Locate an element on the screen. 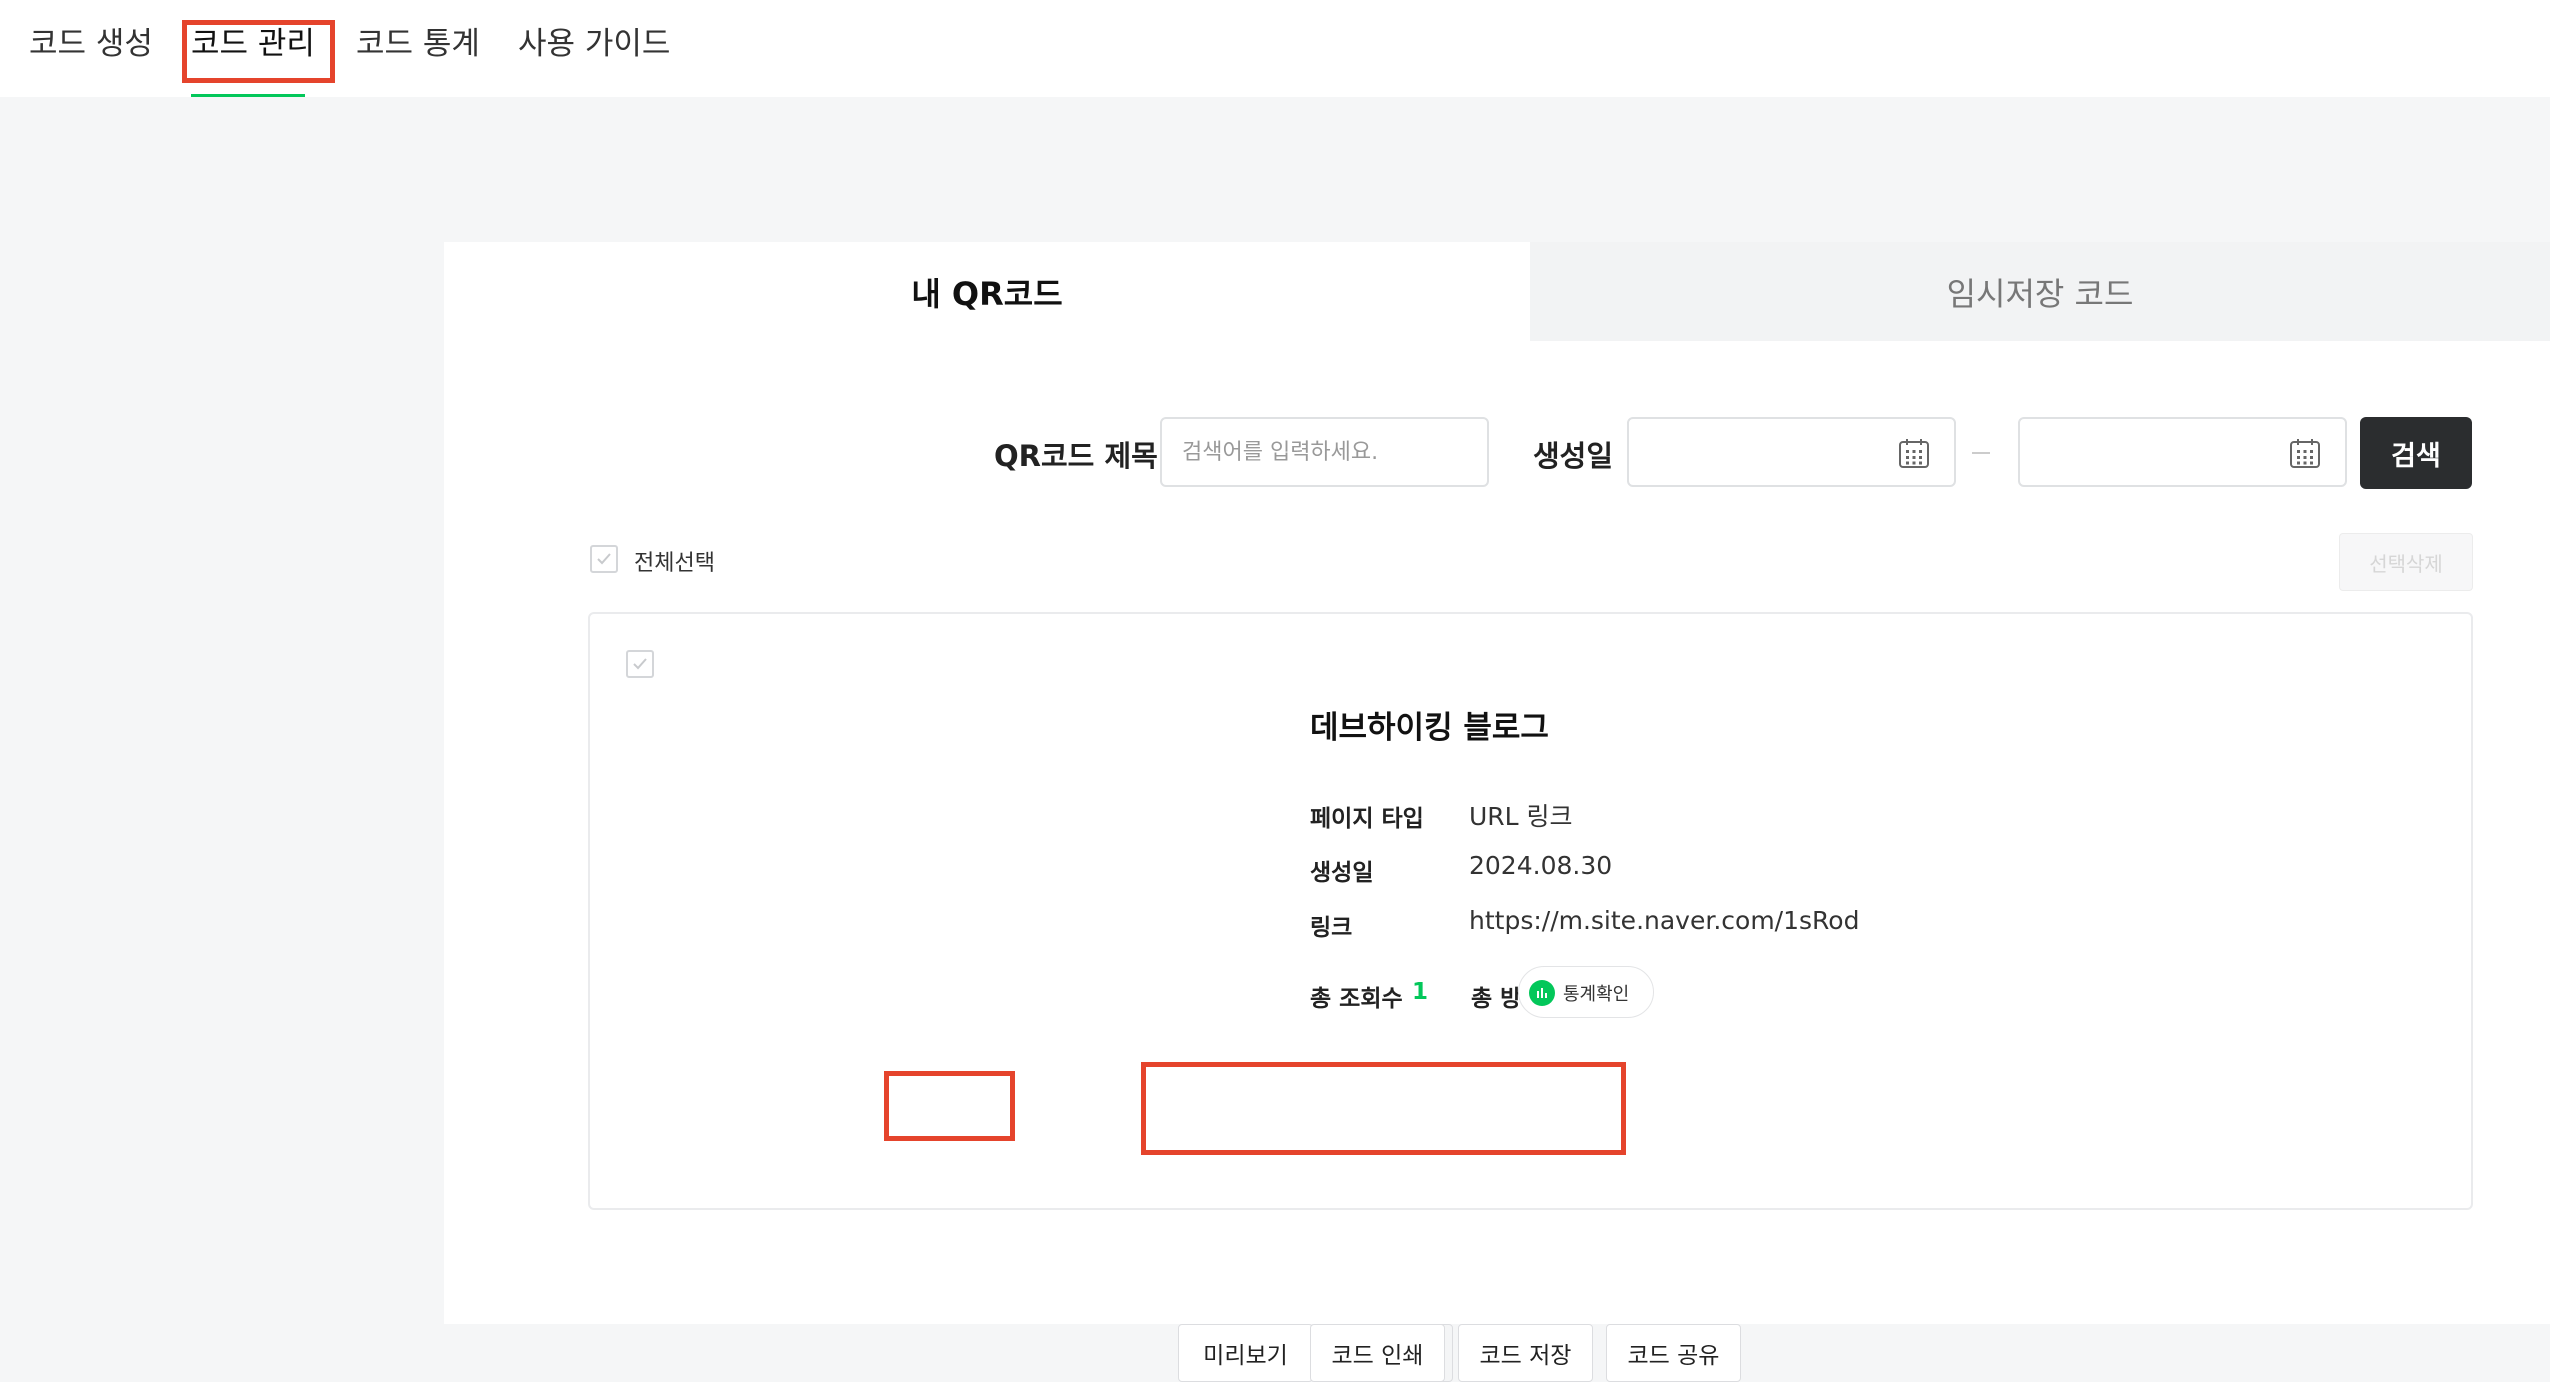  date-range-dash is located at coordinates (1981, 453).